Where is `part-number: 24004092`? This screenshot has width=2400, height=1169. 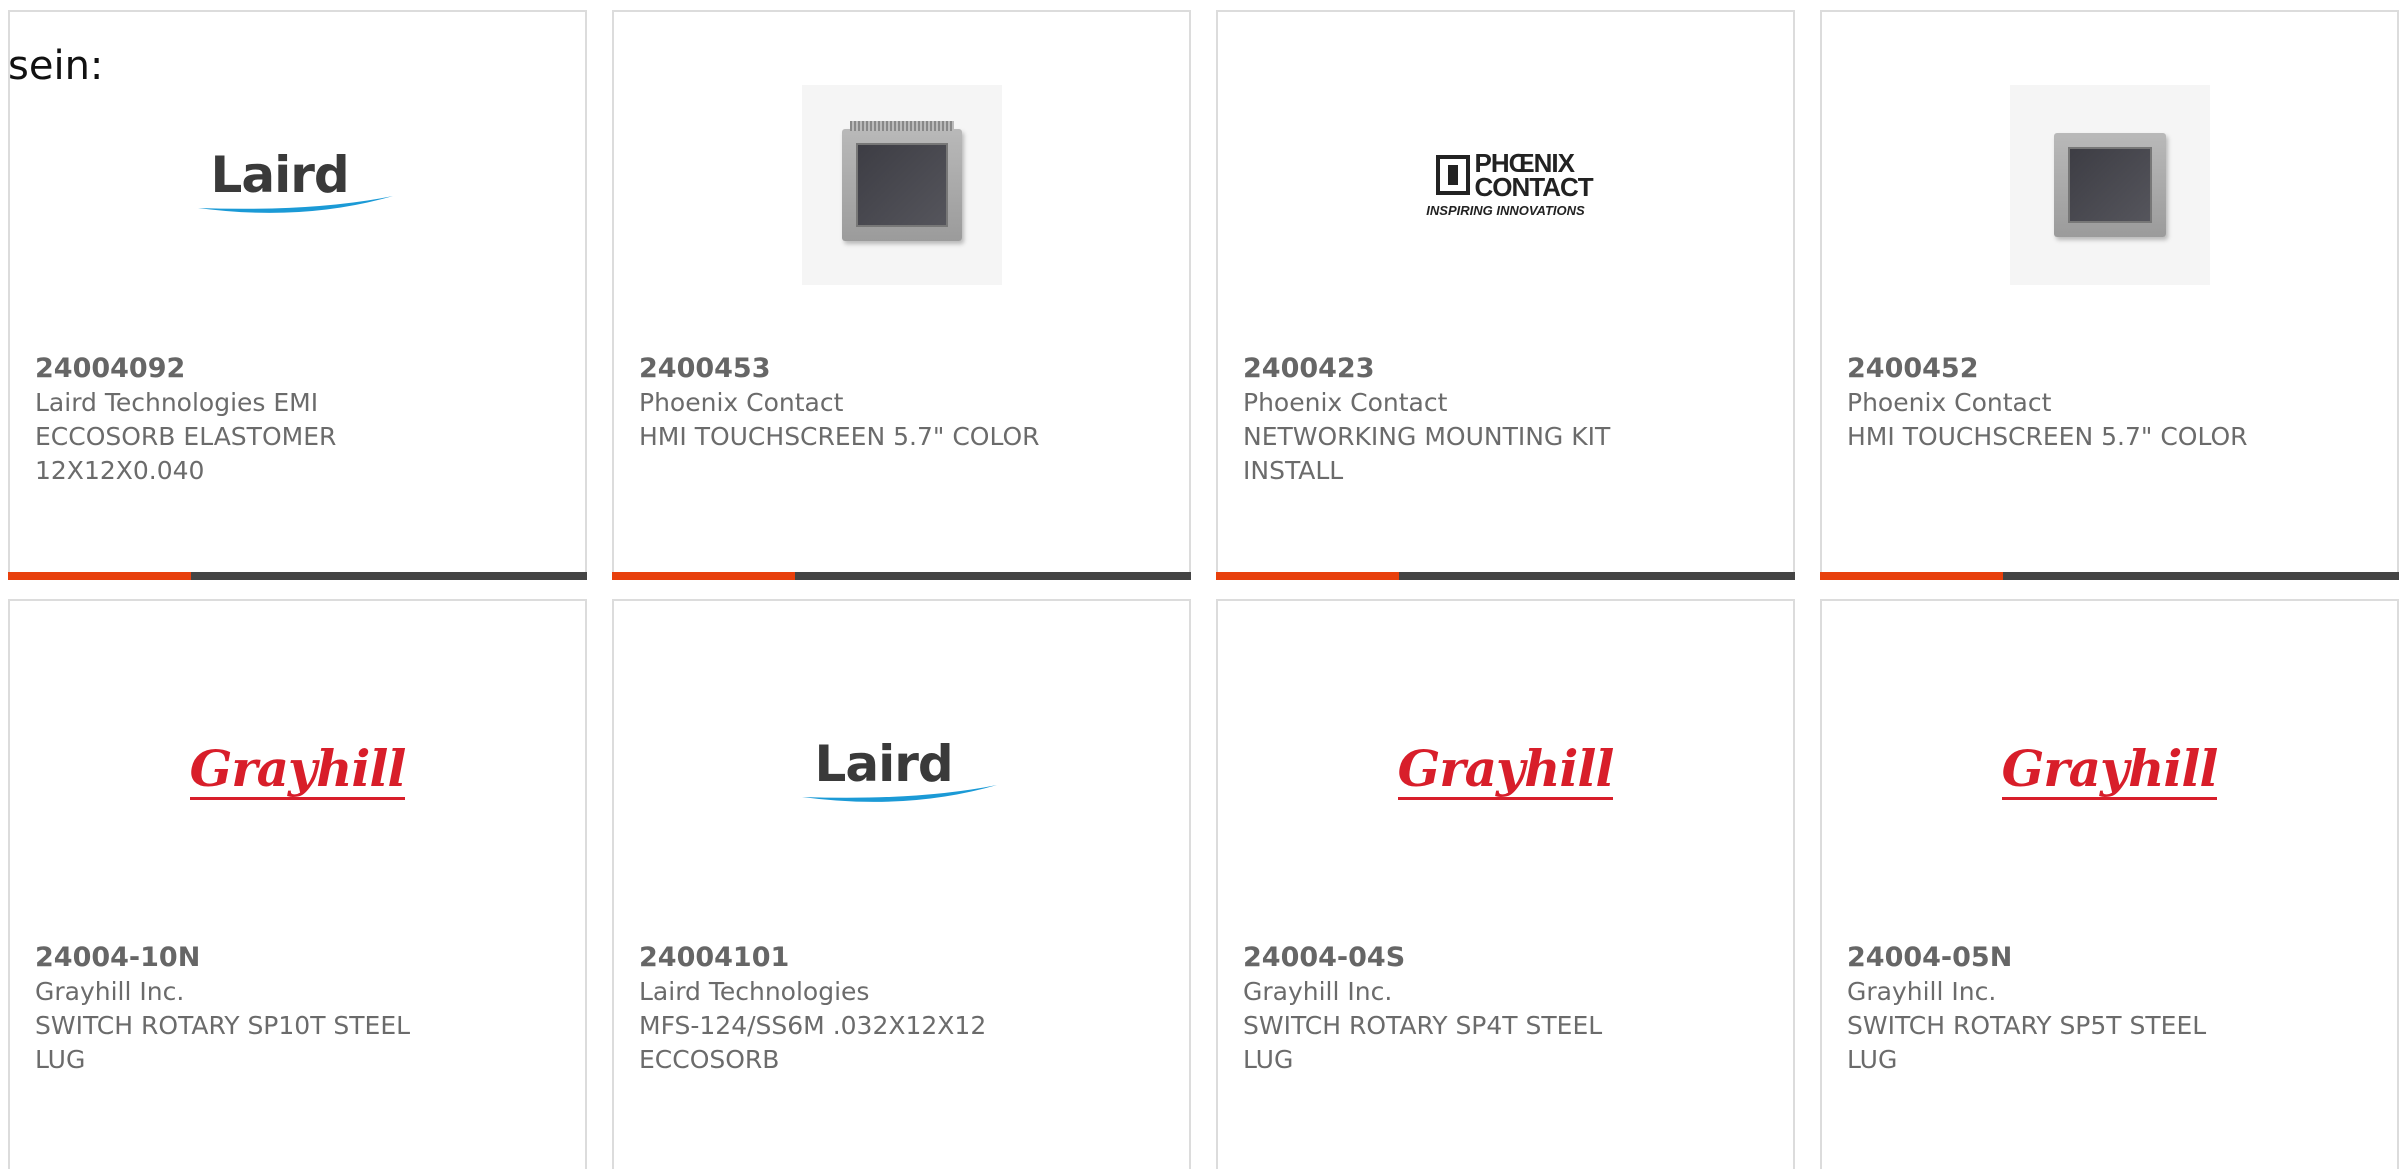
part-number: 24004092 is located at coordinates (300, 369).